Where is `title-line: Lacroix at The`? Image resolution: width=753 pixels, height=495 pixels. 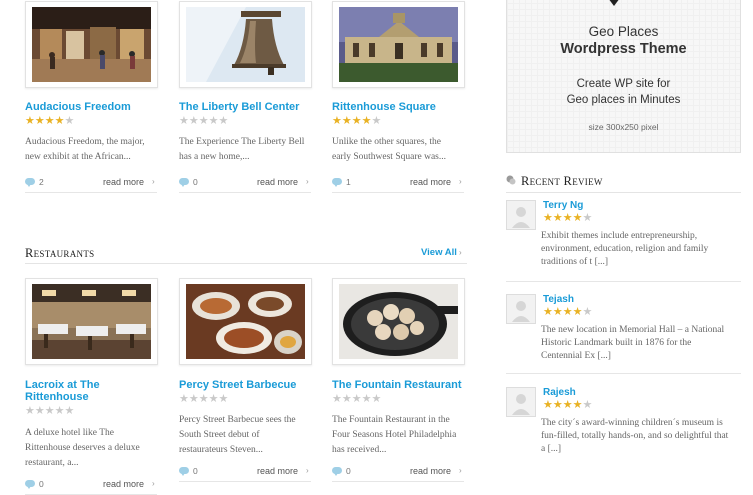
title-line: Lacroix at The is located at coordinates (95, 385).